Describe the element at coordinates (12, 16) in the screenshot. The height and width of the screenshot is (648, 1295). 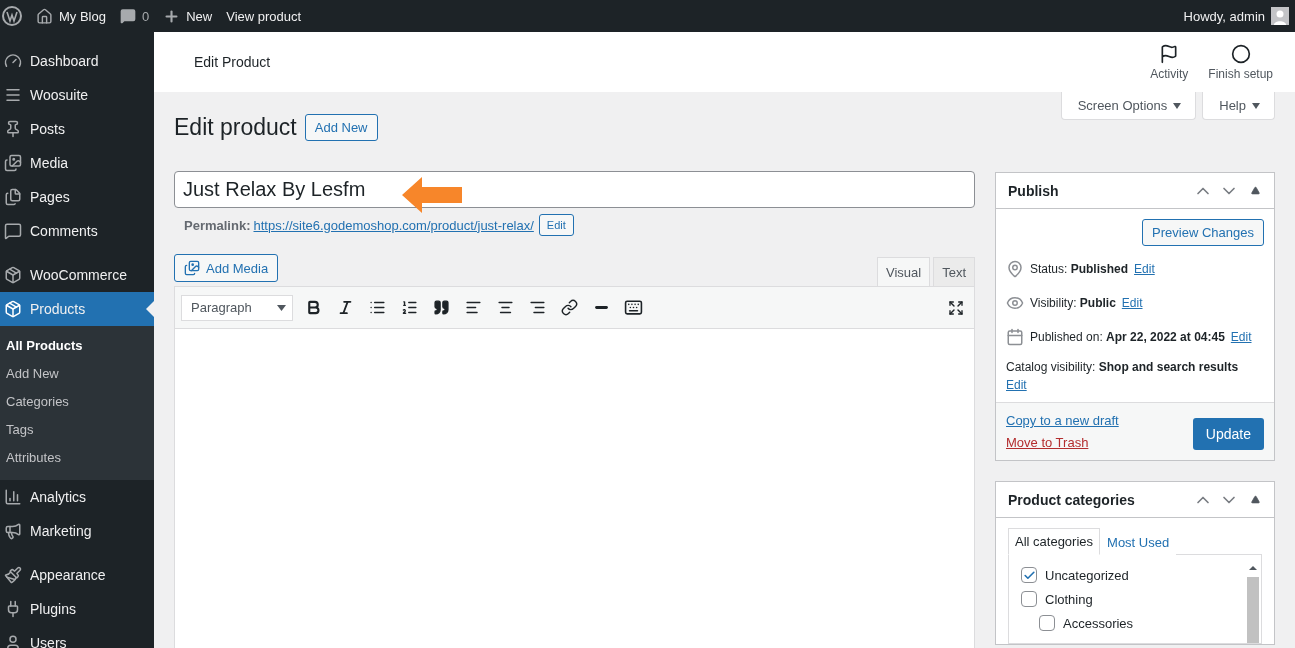
I see `logo-icon` at that location.